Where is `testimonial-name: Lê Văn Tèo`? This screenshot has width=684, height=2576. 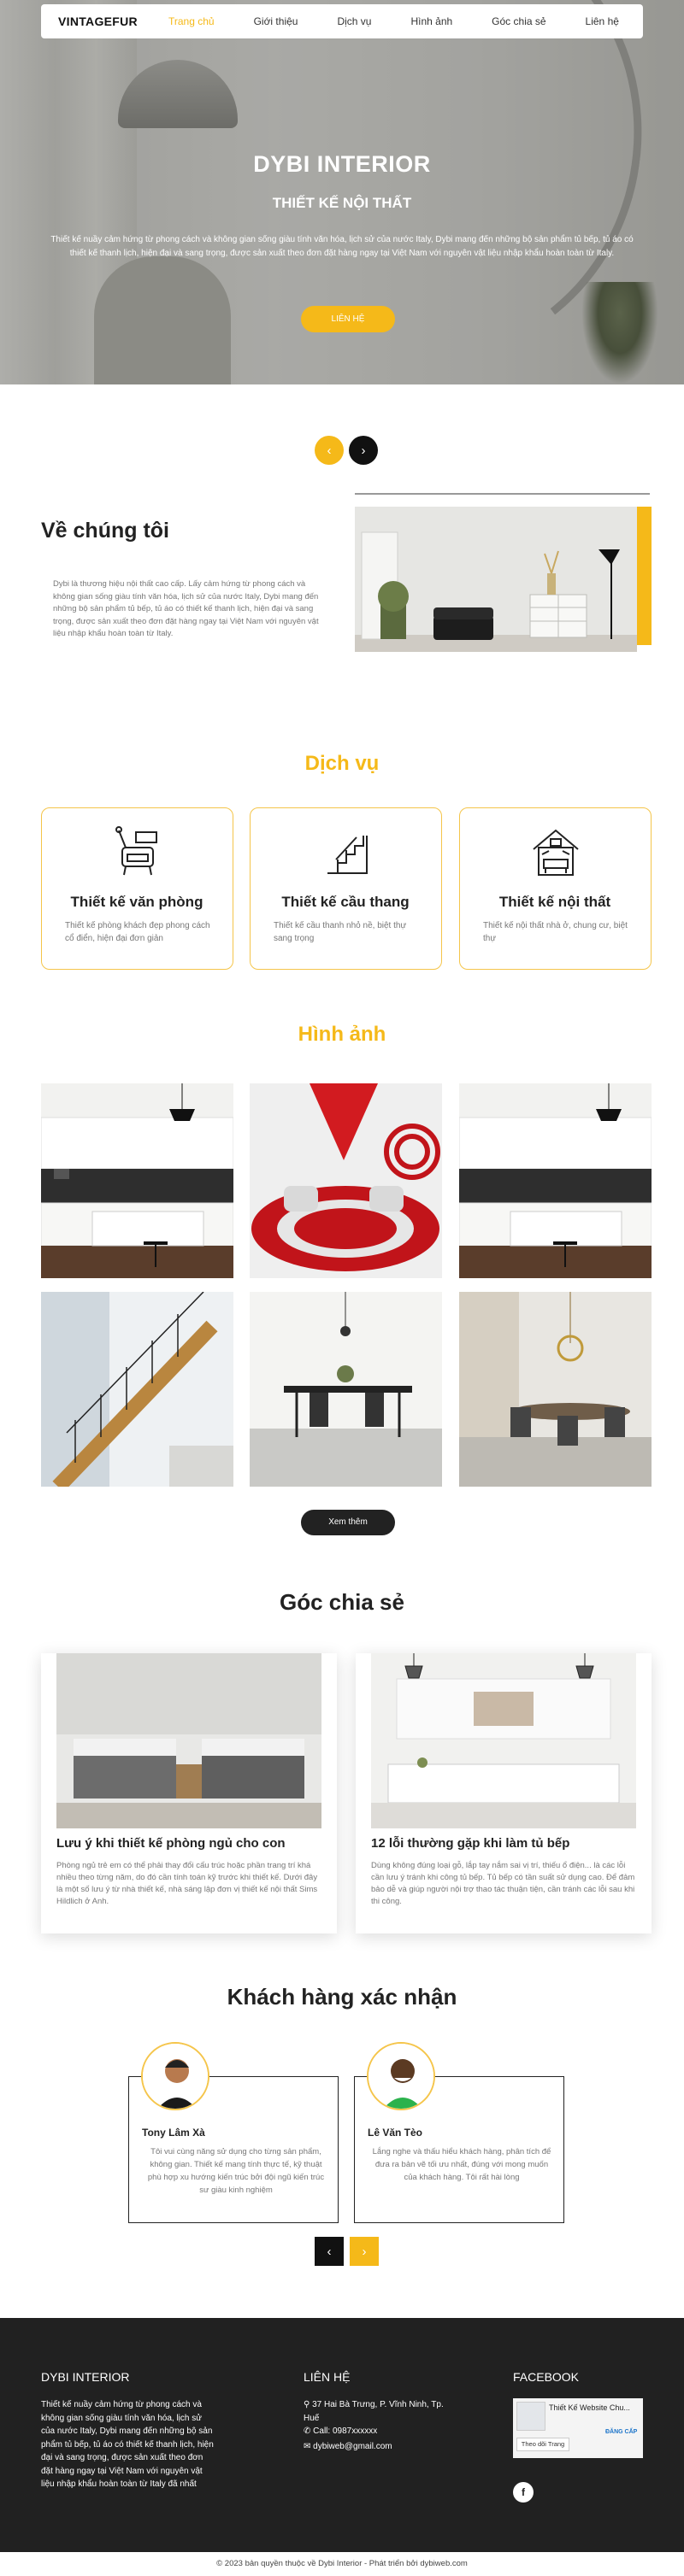
testimonial-name: Lê Văn Tèo is located at coordinates (395, 2133).